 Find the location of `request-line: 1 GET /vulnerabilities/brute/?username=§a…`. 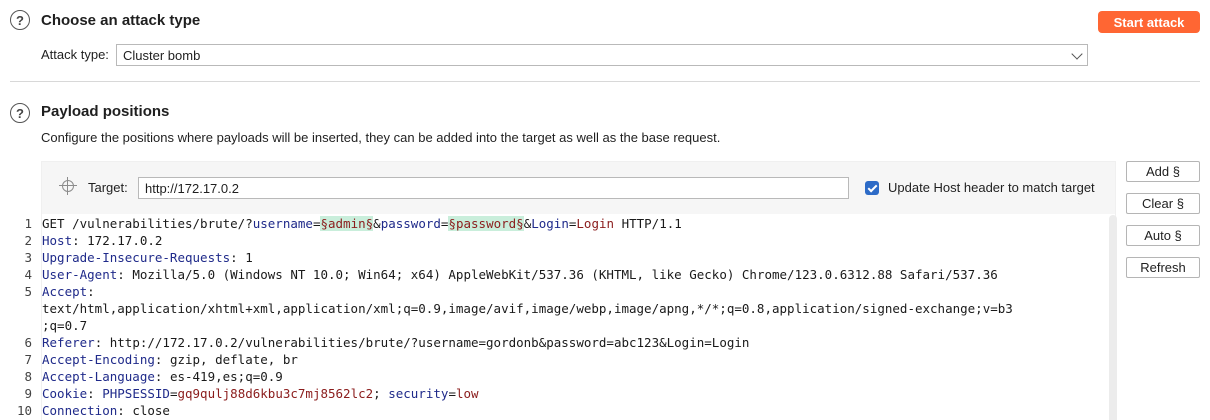

request-line: 1 GET /vulnerabilities/brute/?username=§a… is located at coordinates (563, 223).